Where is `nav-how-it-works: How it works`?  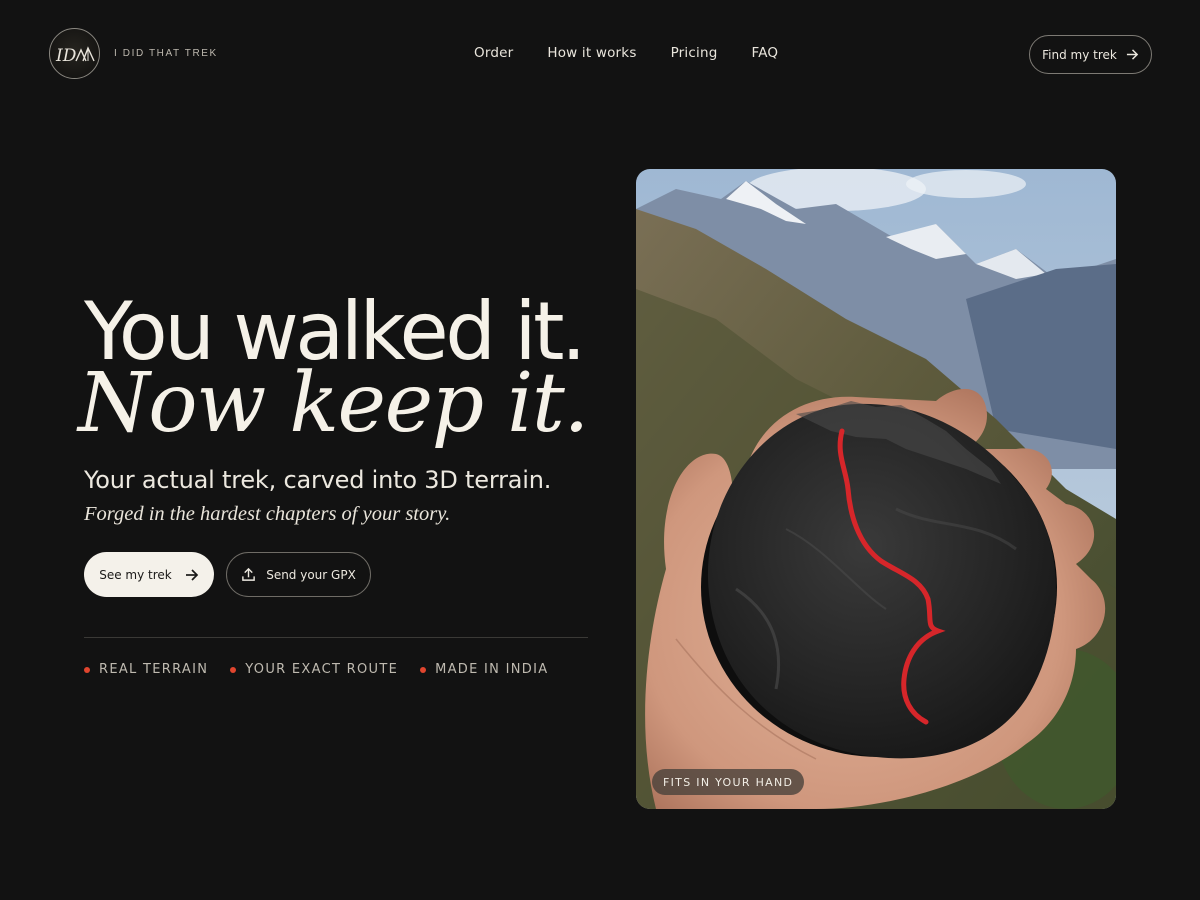
nav-how-it-works: How it works is located at coordinates (591, 53).